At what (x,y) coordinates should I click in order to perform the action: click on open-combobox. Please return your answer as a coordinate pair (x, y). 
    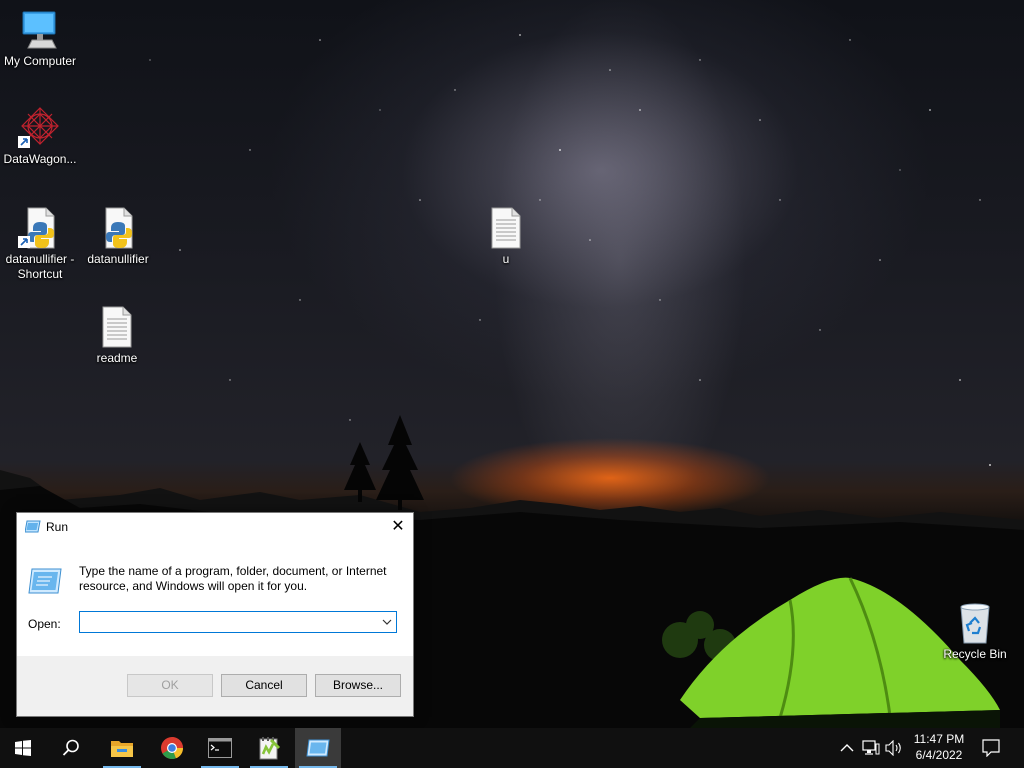
    Looking at the image, I should click on (238, 622).